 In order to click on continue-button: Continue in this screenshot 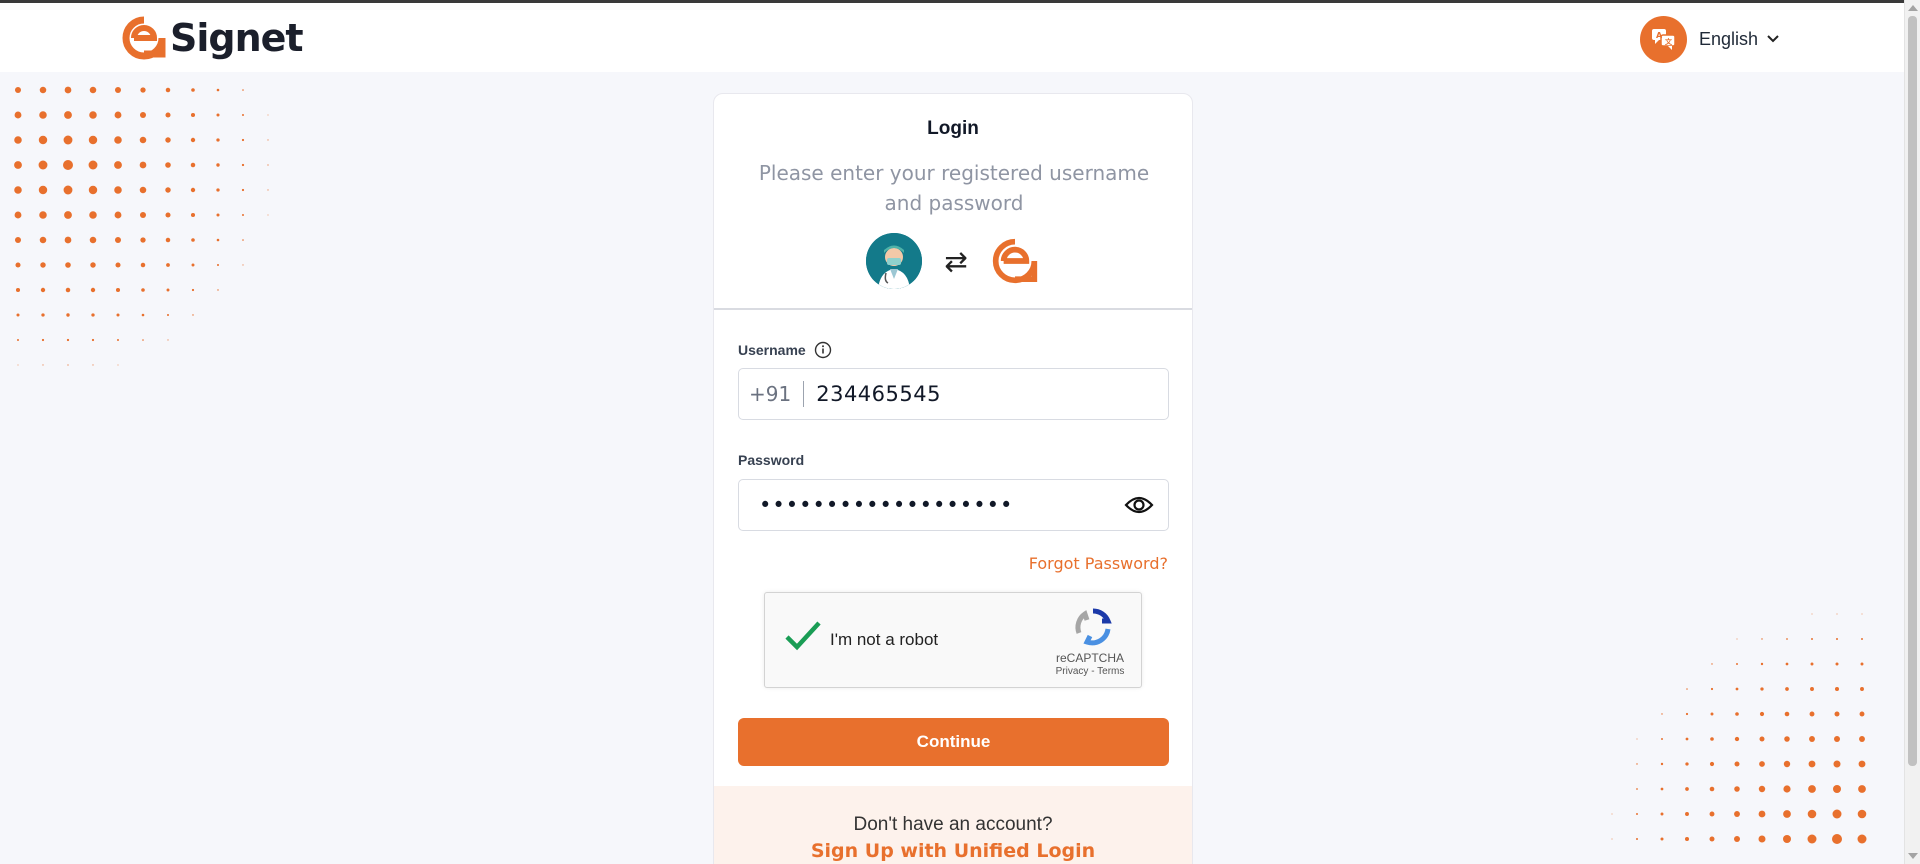, I will do `click(953, 742)`.